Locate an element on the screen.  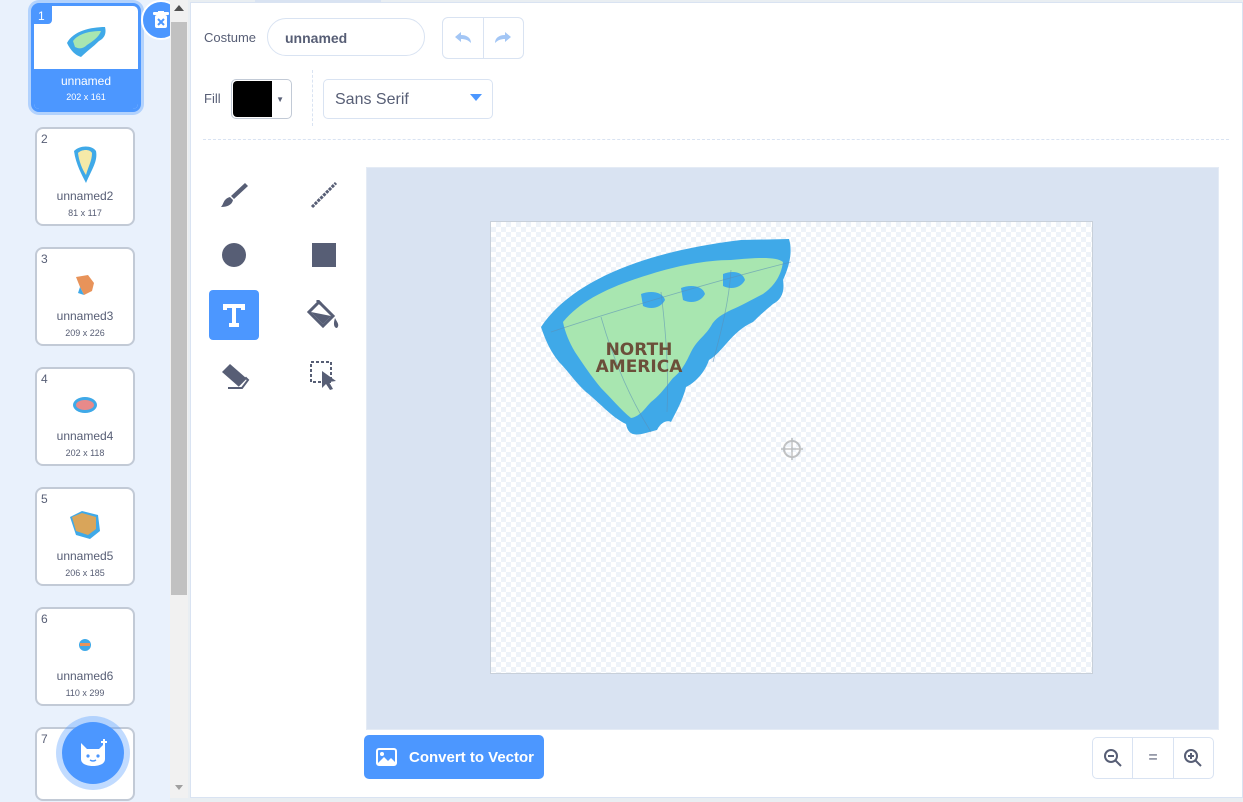
costume-tile-3: 3 unnamed3 209 x 226 is located at coordinates (85, 296).